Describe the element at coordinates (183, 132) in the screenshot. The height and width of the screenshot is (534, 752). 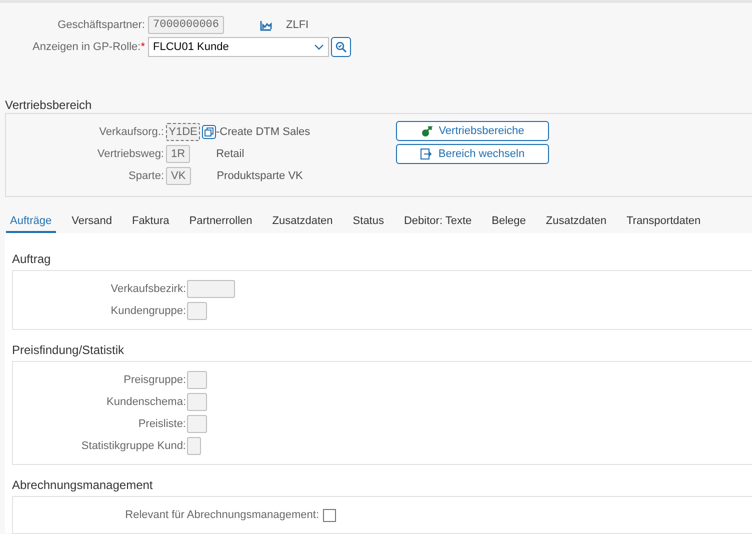
I see `code-field: Y1DE` at that location.